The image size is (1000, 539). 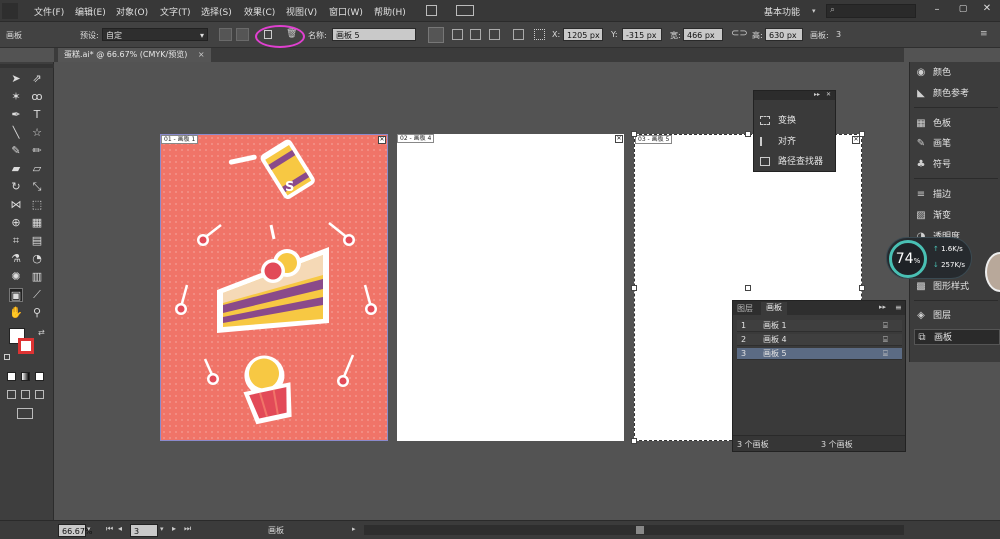 I want to click on resize-handle-bl, so click(x=634, y=441).